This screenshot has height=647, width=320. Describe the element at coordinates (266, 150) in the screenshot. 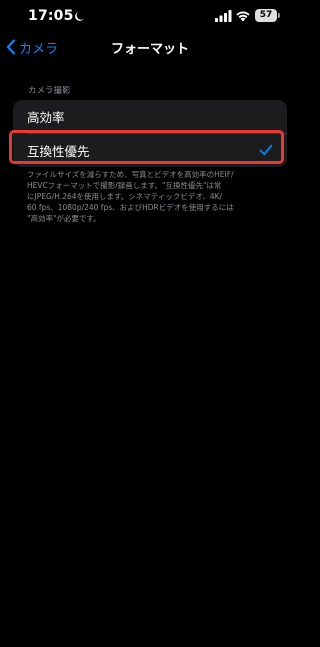

I see `checkmark-icon` at that location.